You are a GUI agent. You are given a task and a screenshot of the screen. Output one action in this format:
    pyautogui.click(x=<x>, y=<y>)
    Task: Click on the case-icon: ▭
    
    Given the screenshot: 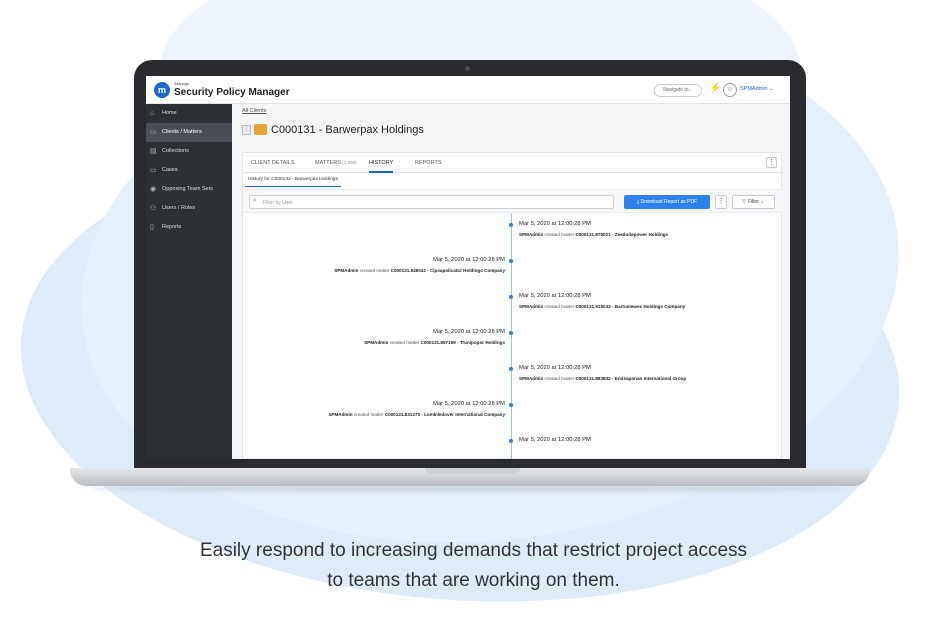 What is the action you would take?
    pyautogui.click(x=153, y=170)
    